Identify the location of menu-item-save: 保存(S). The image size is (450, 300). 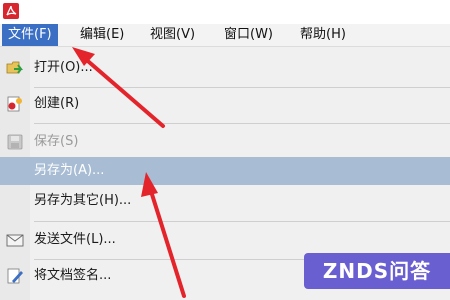
(225, 142).